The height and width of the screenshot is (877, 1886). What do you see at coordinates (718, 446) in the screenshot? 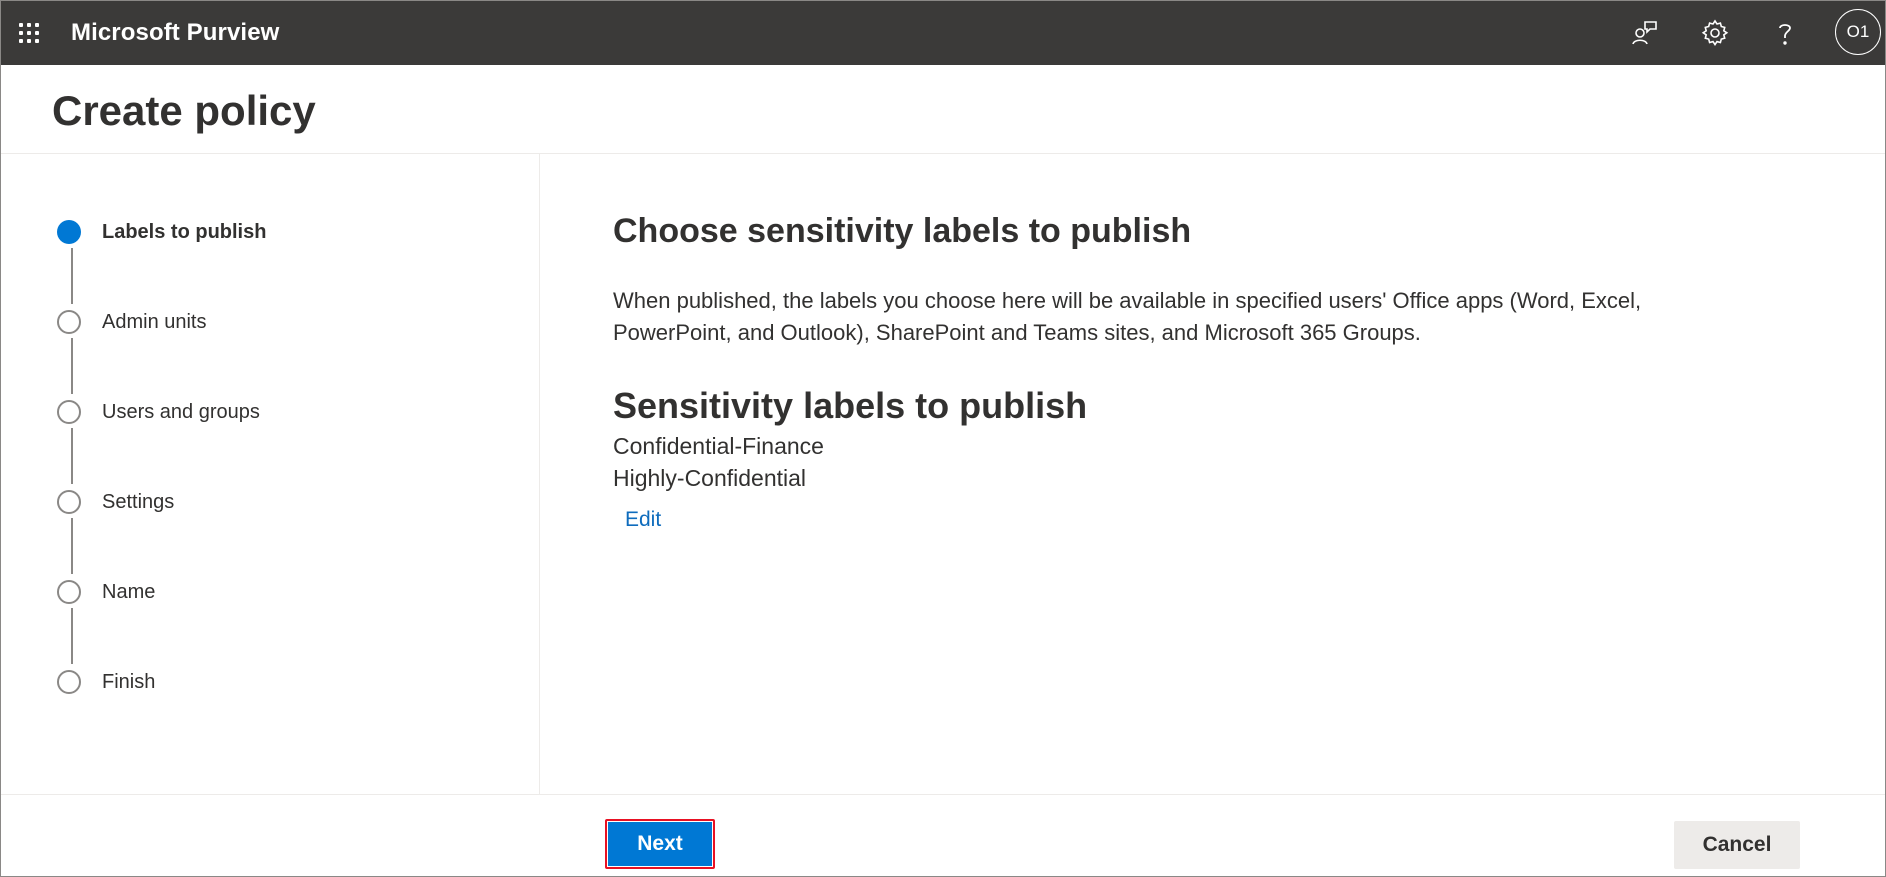
I see `label-item: Confidential-Finance` at bounding box center [718, 446].